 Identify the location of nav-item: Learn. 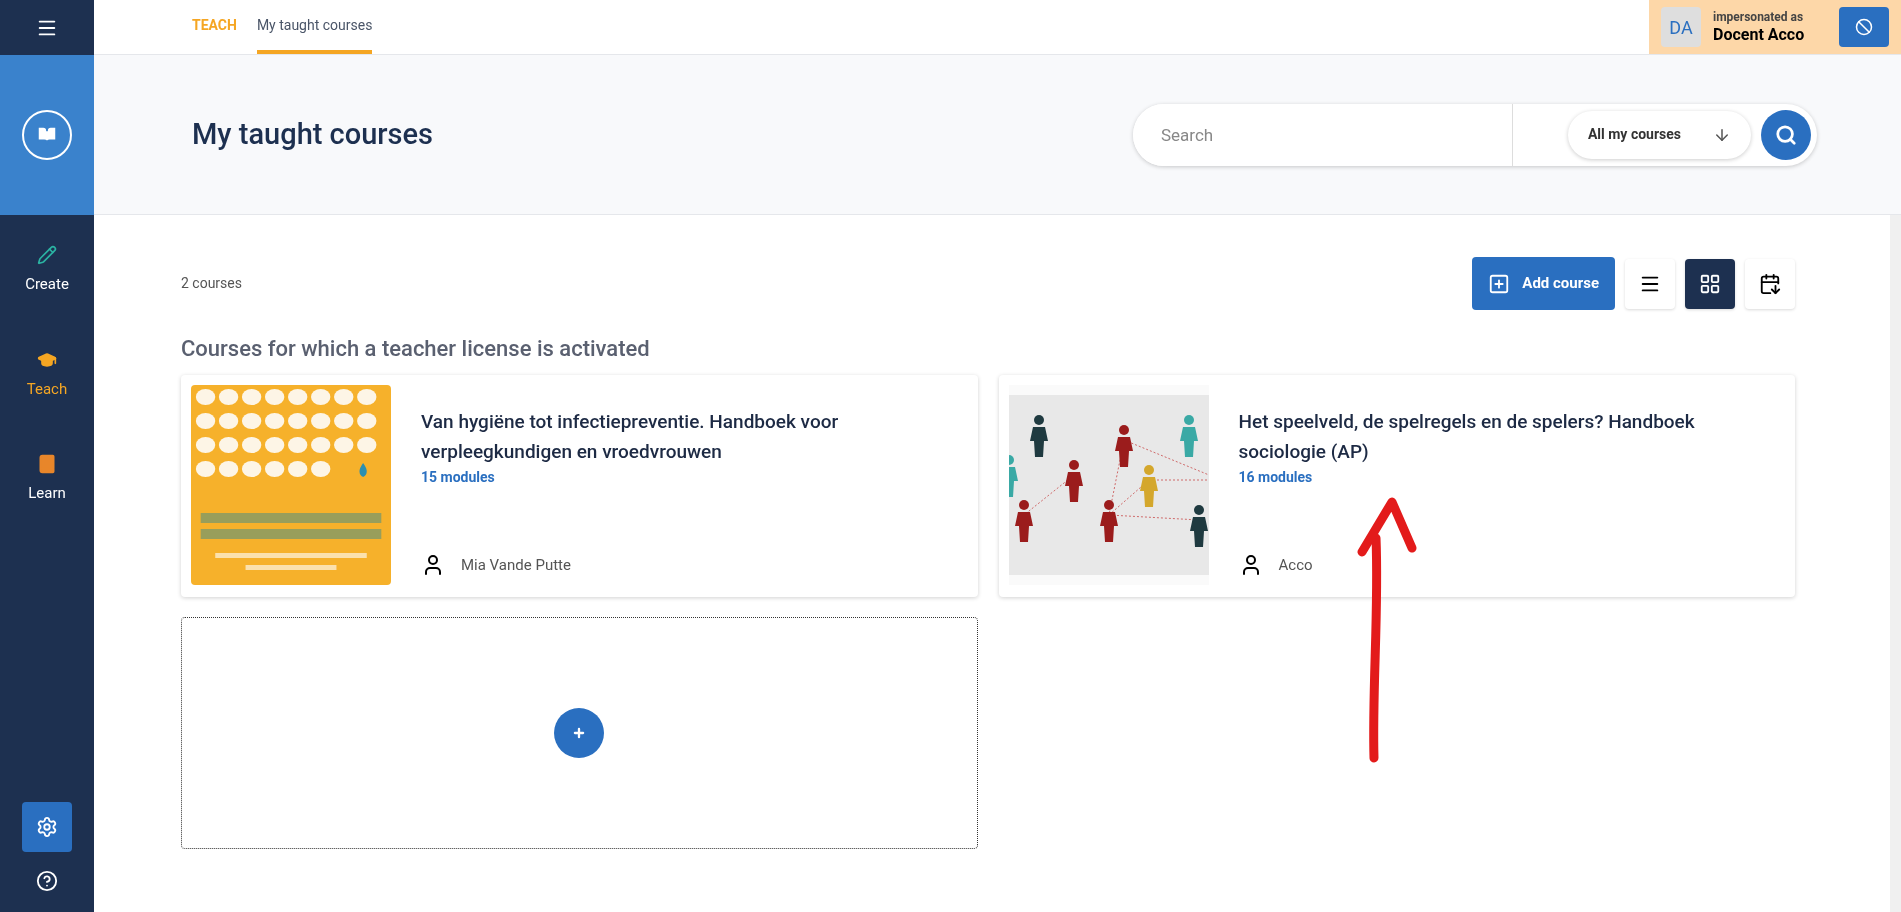
(47, 479).